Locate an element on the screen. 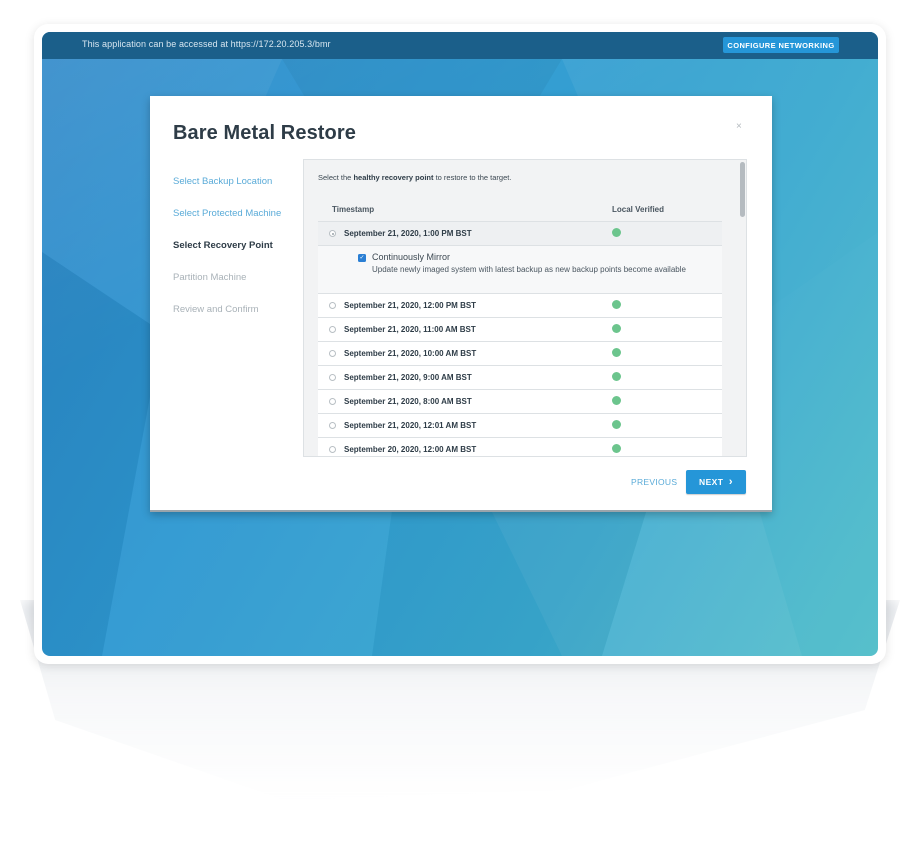  recovery-timestamp: September 21, 2020, 11:00 AM BST is located at coordinates (410, 329).